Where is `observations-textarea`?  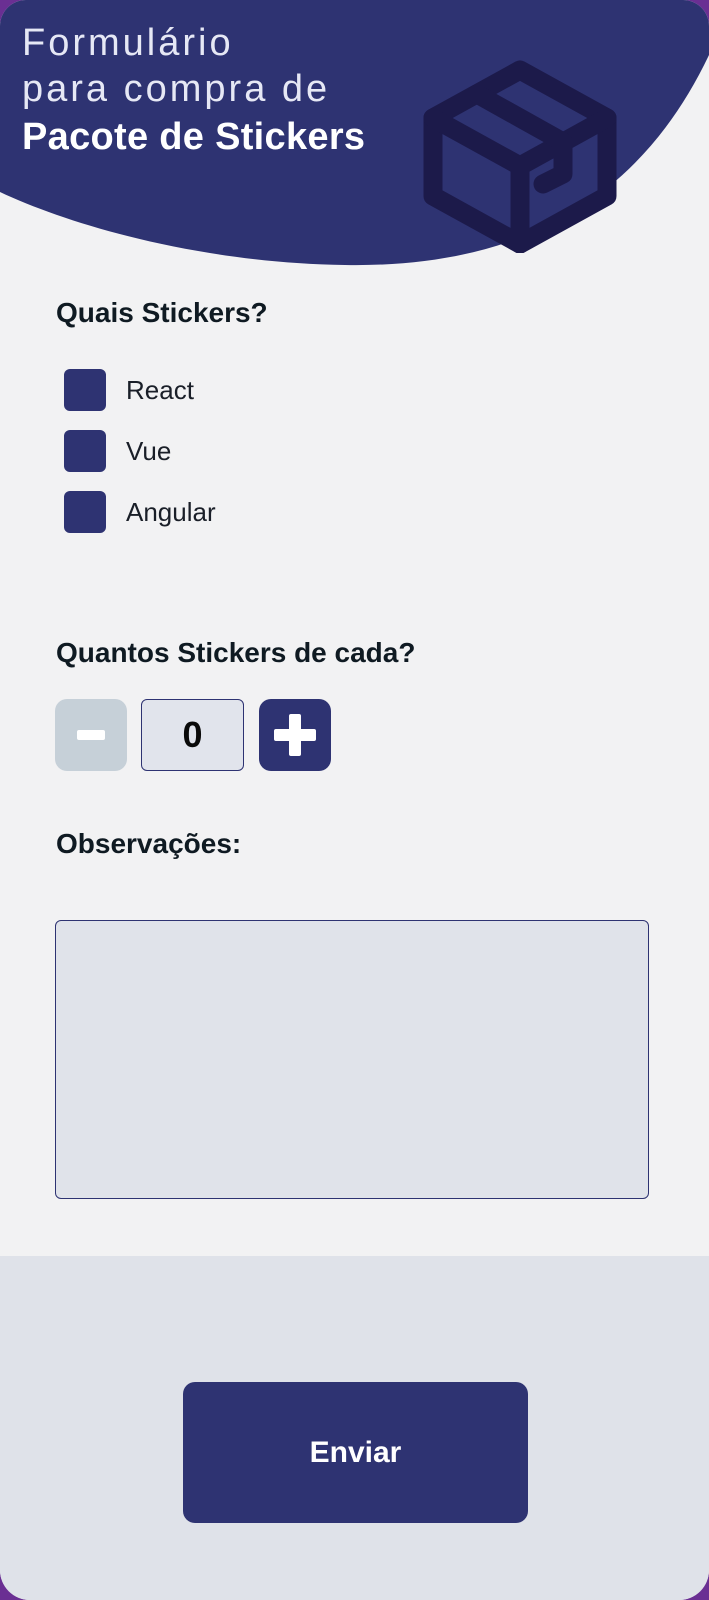 observations-textarea is located at coordinates (352, 1059).